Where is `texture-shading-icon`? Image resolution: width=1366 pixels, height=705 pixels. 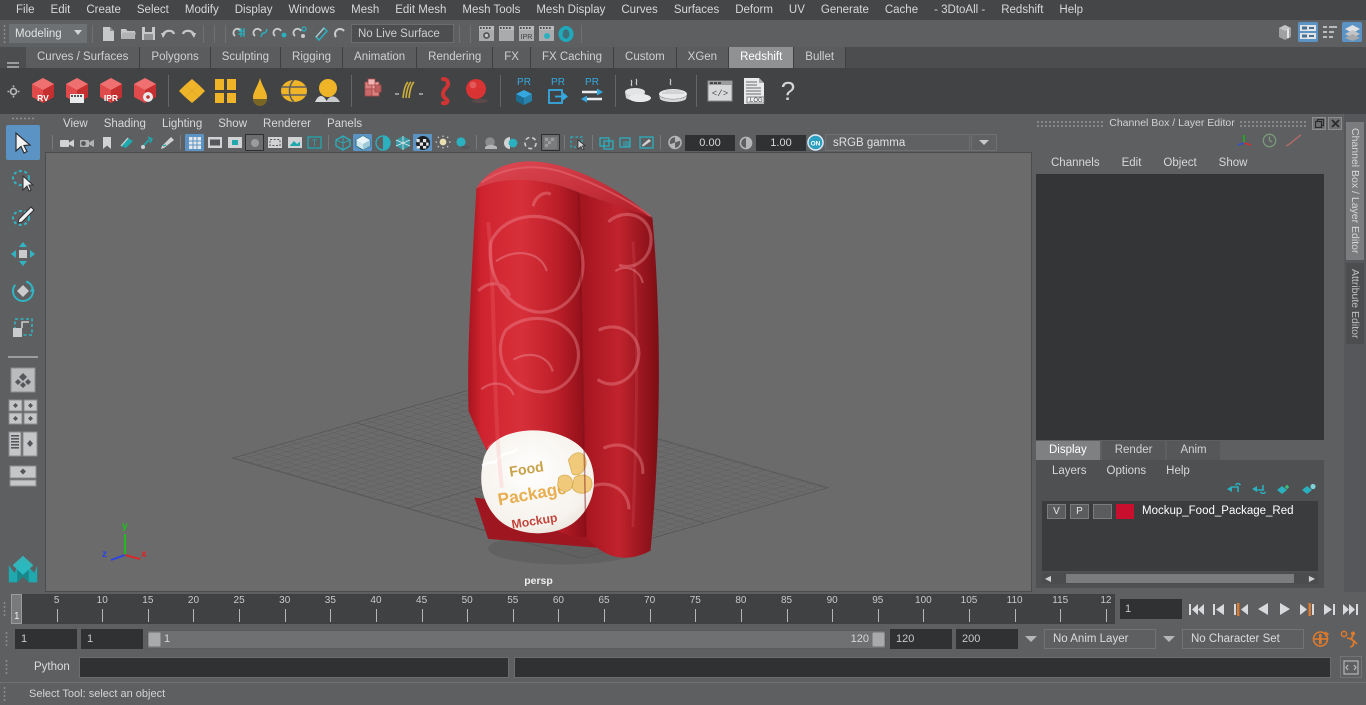 texture-shading-icon is located at coordinates (402, 142).